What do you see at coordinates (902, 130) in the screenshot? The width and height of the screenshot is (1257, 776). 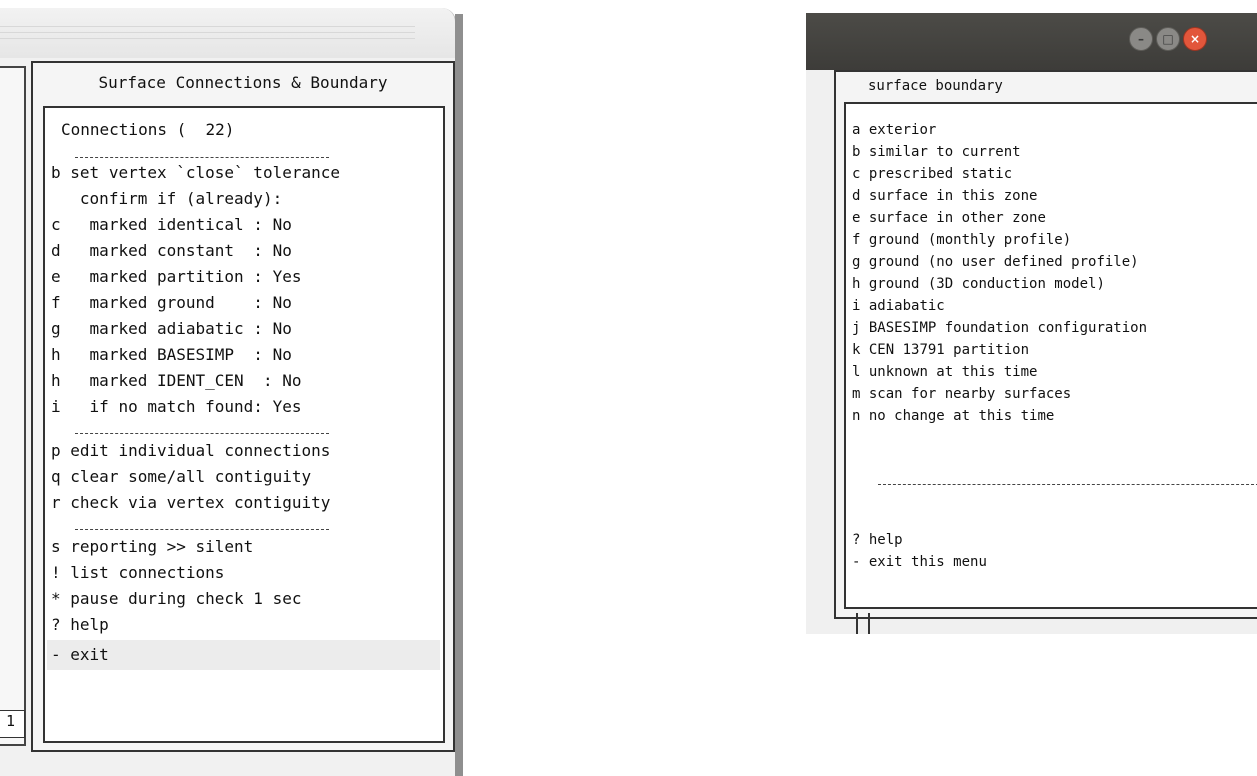 I see `menu-item-label: exterior` at bounding box center [902, 130].